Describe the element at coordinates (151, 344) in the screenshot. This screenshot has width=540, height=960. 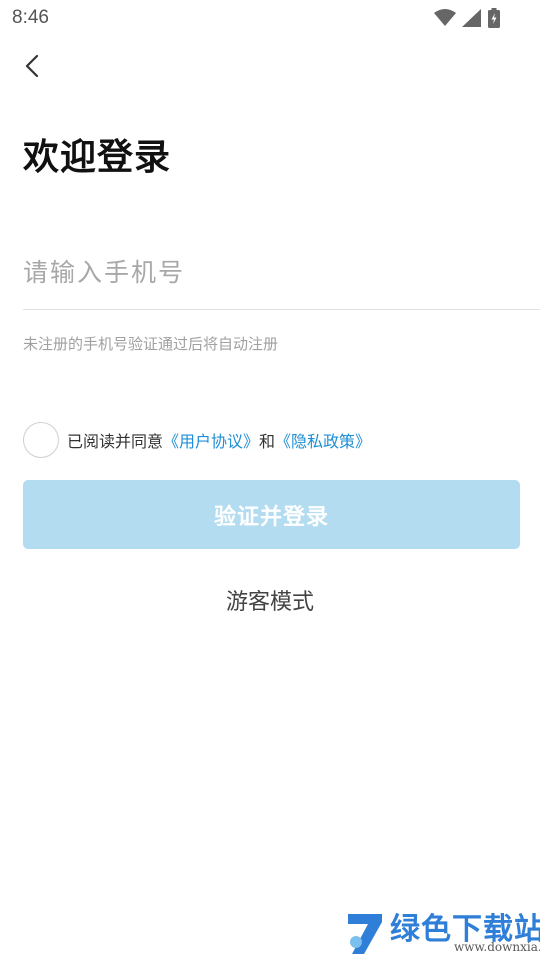
I see `register-hint: 未注册的手机号验证通过后将自动注册` at that location.